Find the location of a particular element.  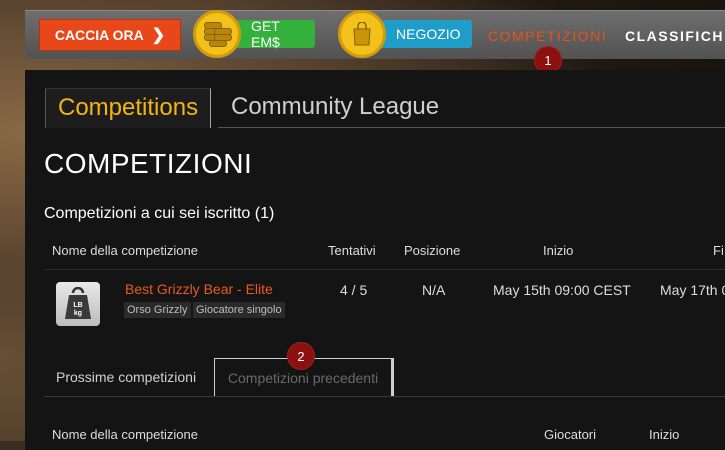

prev-col-header-name: Nome della competizione is located at coordinates (125, 434).